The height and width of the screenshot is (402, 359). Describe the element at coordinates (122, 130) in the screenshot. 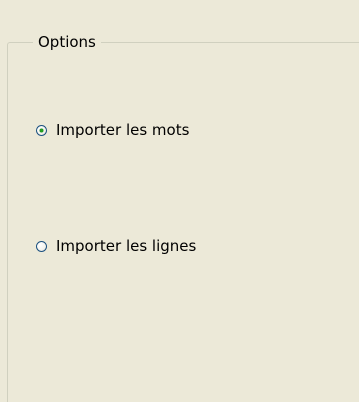

I see `radio-import-words-label: Importer les mots` at that location.